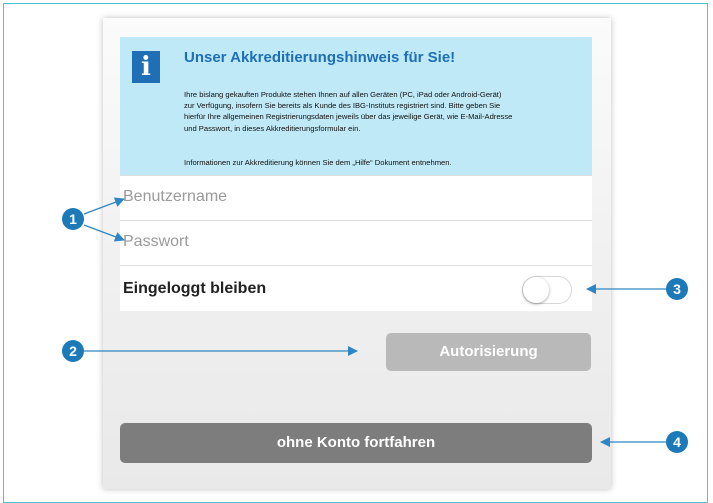 This screenshot has width=713, height=503. Describe the element at coordinates (677, 442) in the screenshot. I see `callout-marker-4: 4` at that location.